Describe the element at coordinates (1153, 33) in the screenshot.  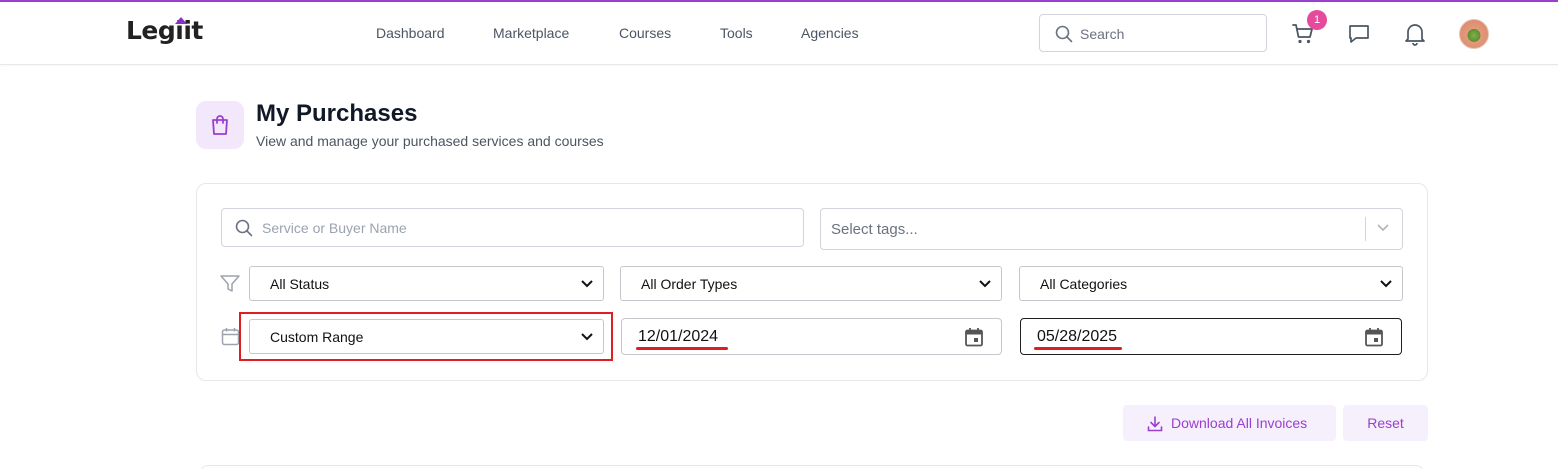
I see `header-search-input: Search` at that location.